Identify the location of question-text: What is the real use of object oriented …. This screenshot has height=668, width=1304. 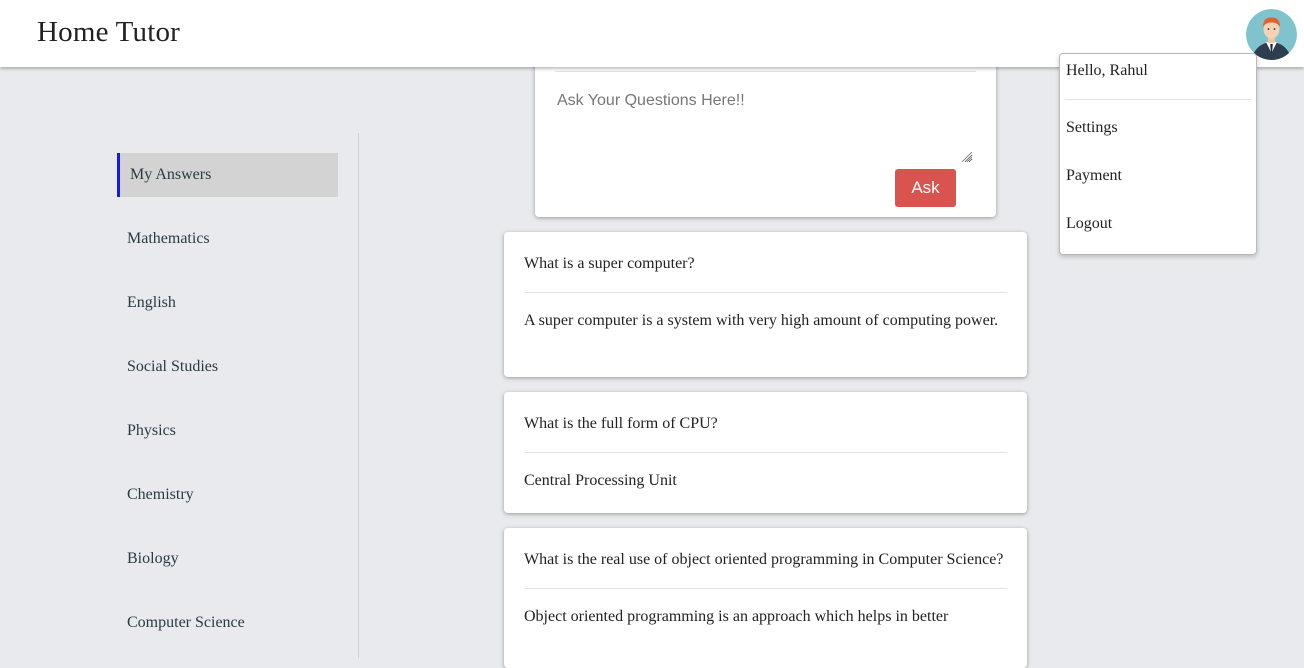
(764, 559).